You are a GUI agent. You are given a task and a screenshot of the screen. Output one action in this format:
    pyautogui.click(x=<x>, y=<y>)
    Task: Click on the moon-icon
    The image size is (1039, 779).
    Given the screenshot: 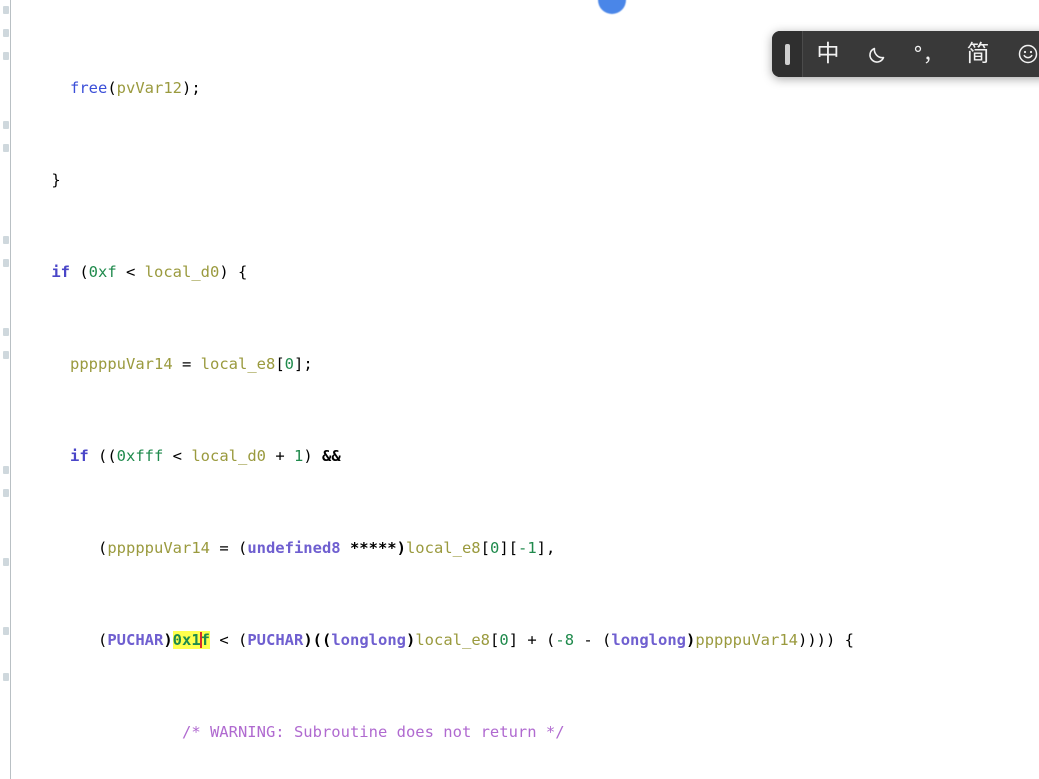 What is the action you would take?
    pyautogui.click(x=878, y=54)
    